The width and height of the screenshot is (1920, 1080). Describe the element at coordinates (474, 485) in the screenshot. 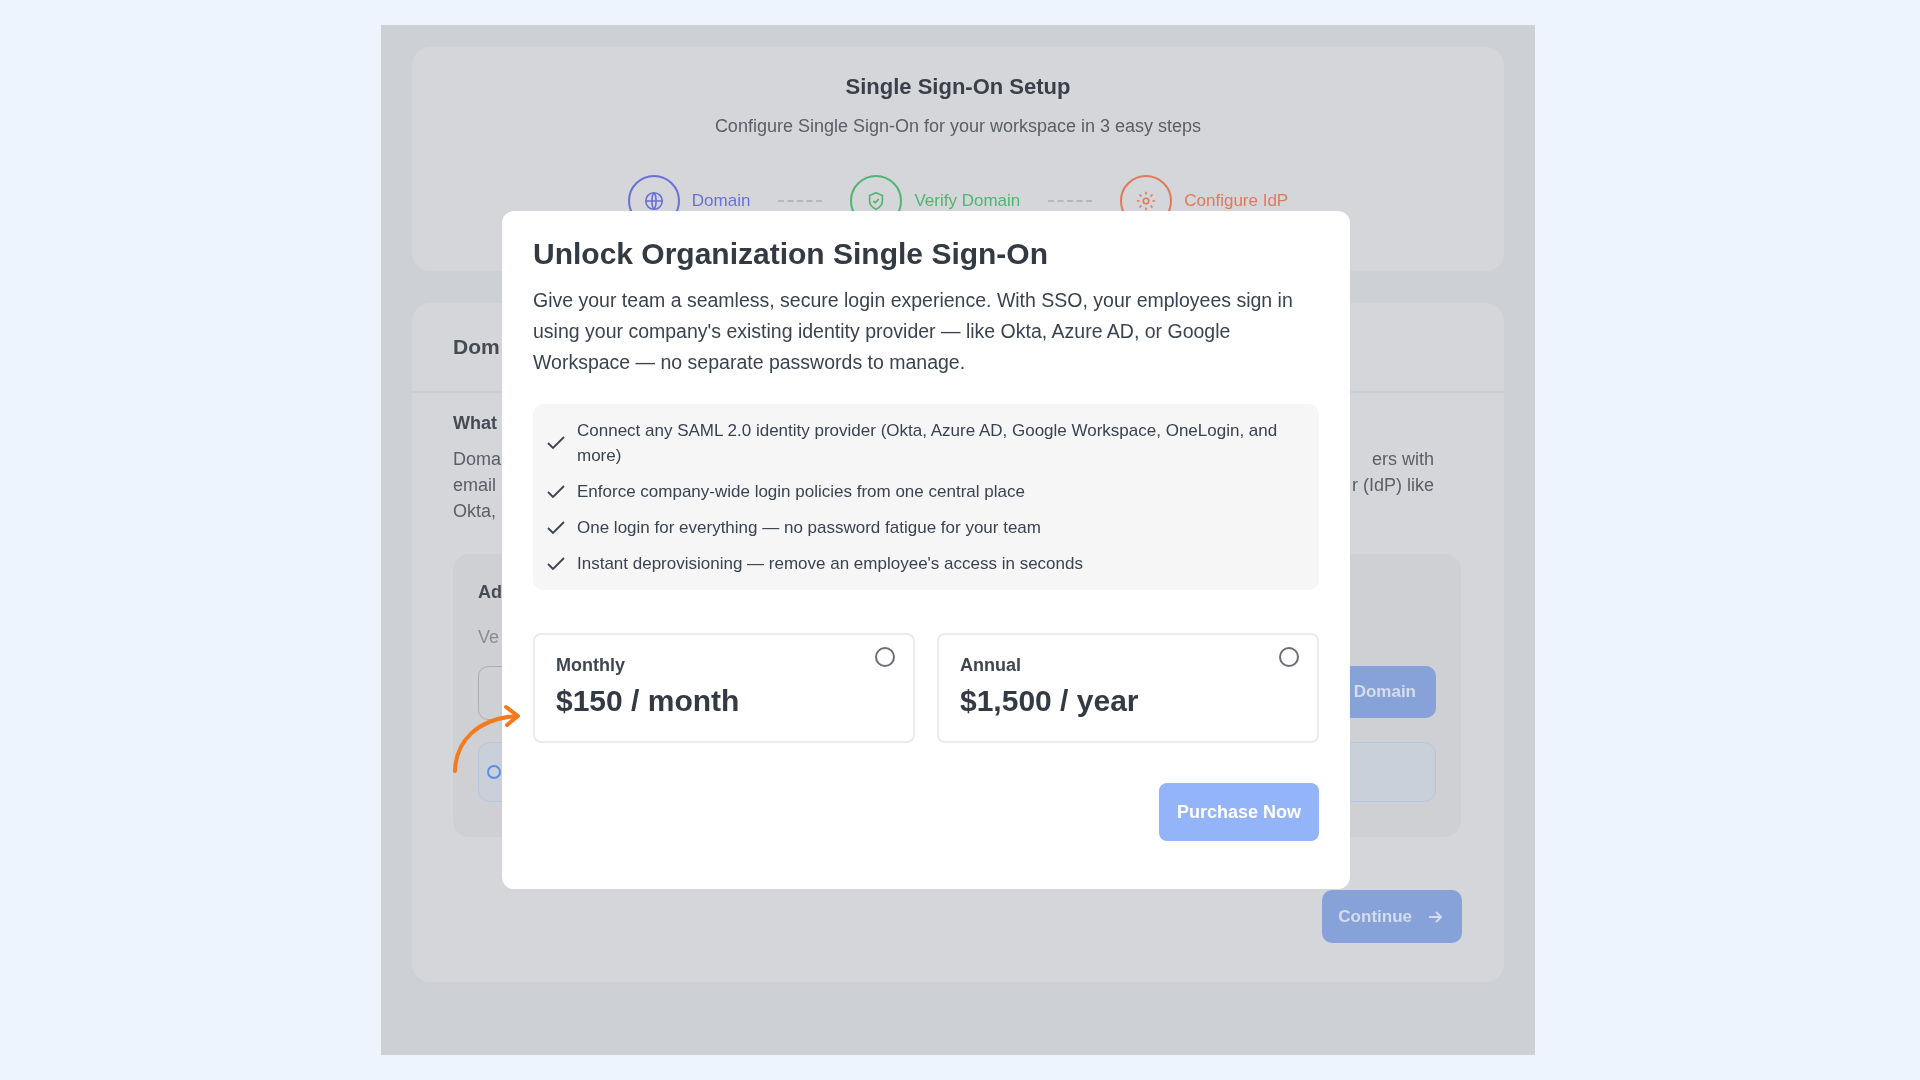

I see `paragraph-text: email` at that location.